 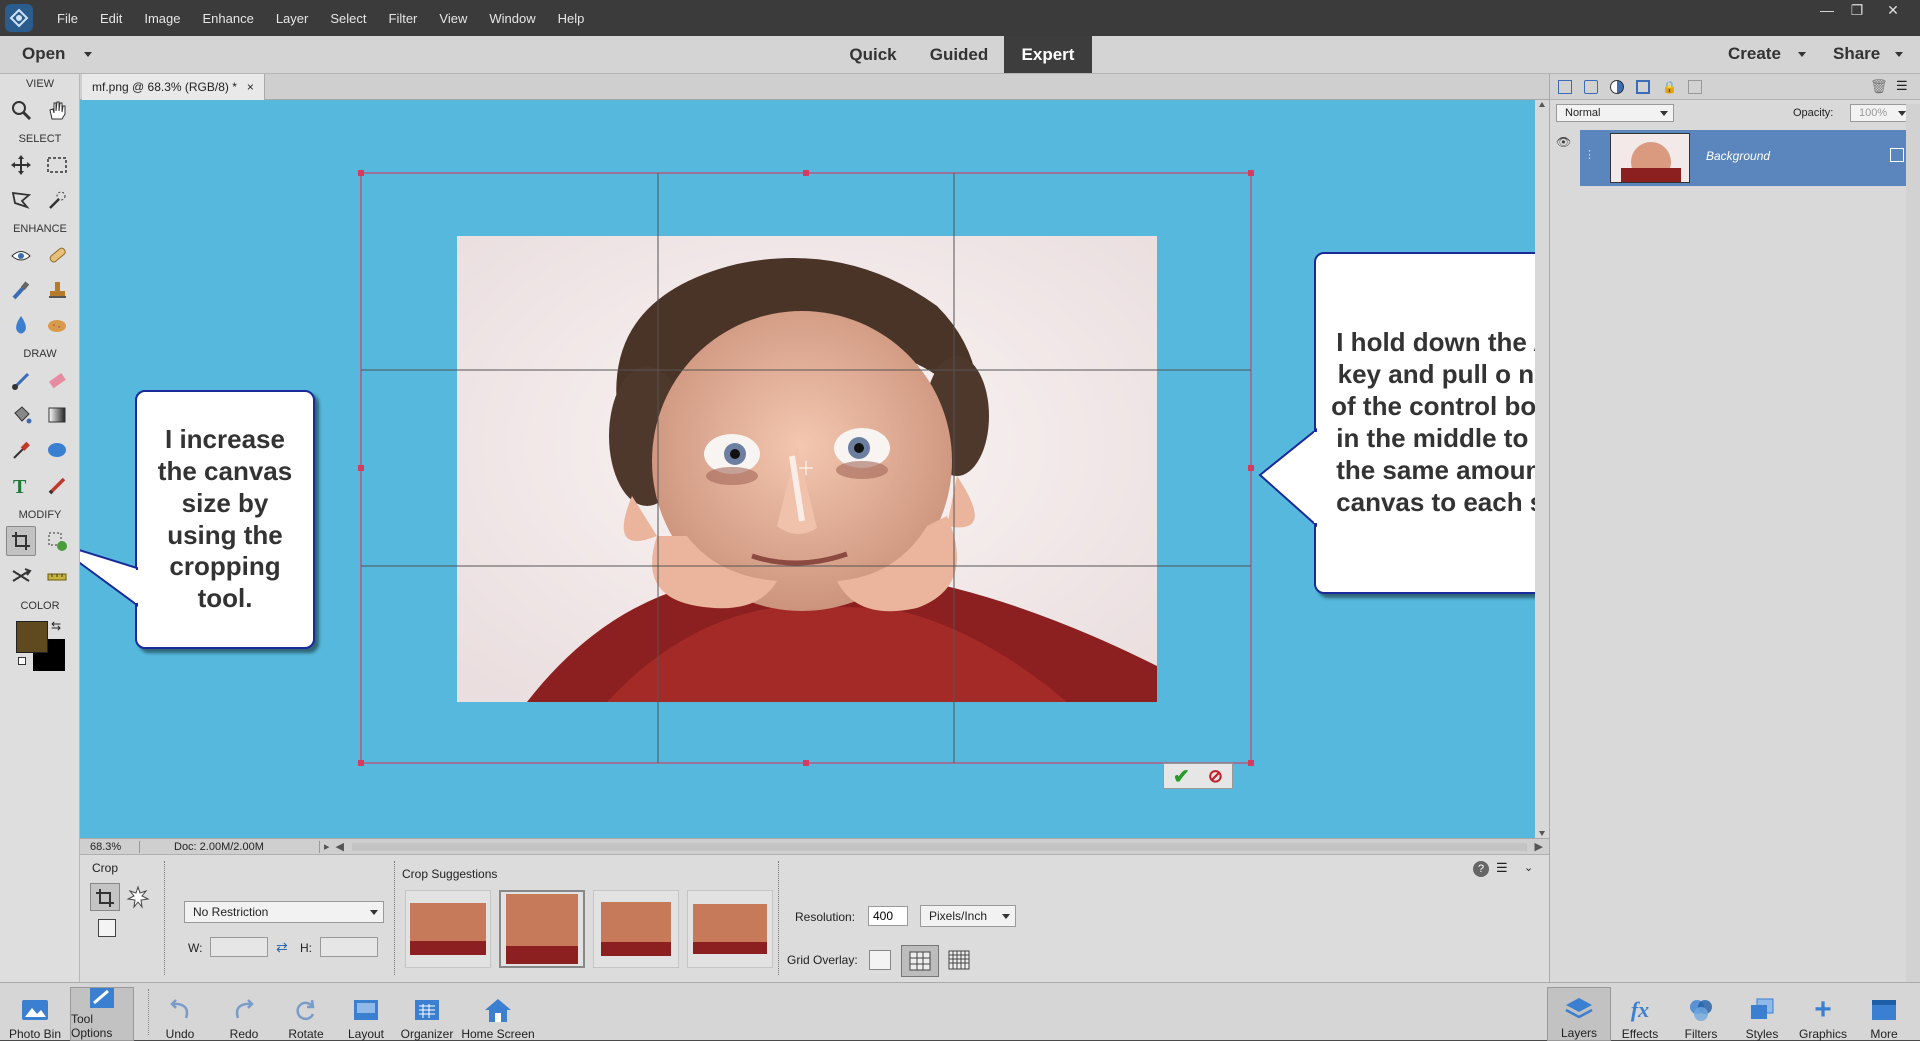 I want to click on styles-button: Styles, so click(x=1762, y=1014).